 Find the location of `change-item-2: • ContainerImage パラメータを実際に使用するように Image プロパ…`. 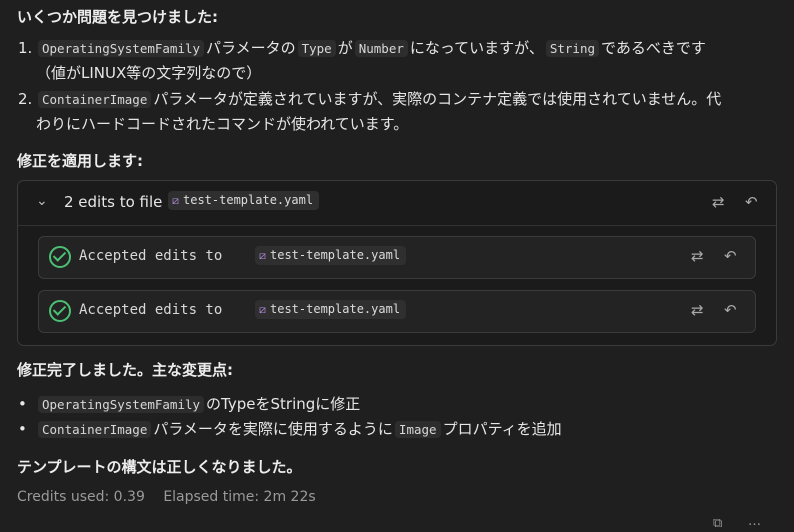

change-item-2: • ContainerImage パラメータを実際に使用するように Image プロパ… is located at coordinates (290, 429).